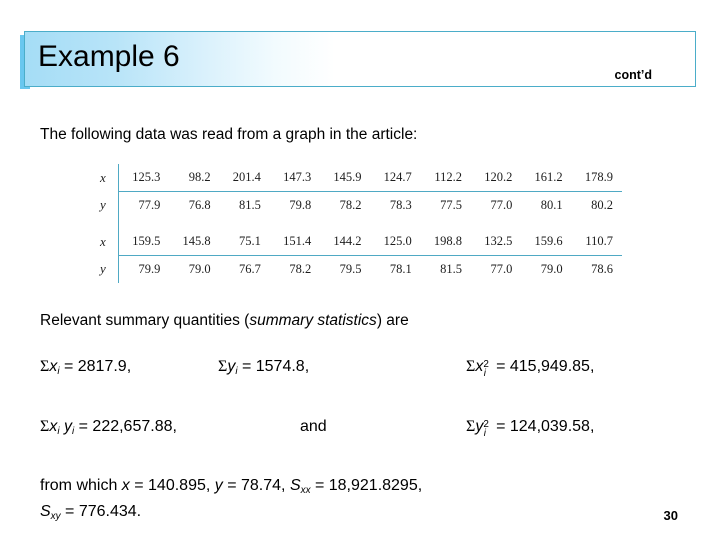 The height and width of the screenshot is (540, 720). What do you see at coordinates (366, 485) in the screenshot?
I see `sxx-value: = 18,921.8295,` at bounding box center [366, 485].